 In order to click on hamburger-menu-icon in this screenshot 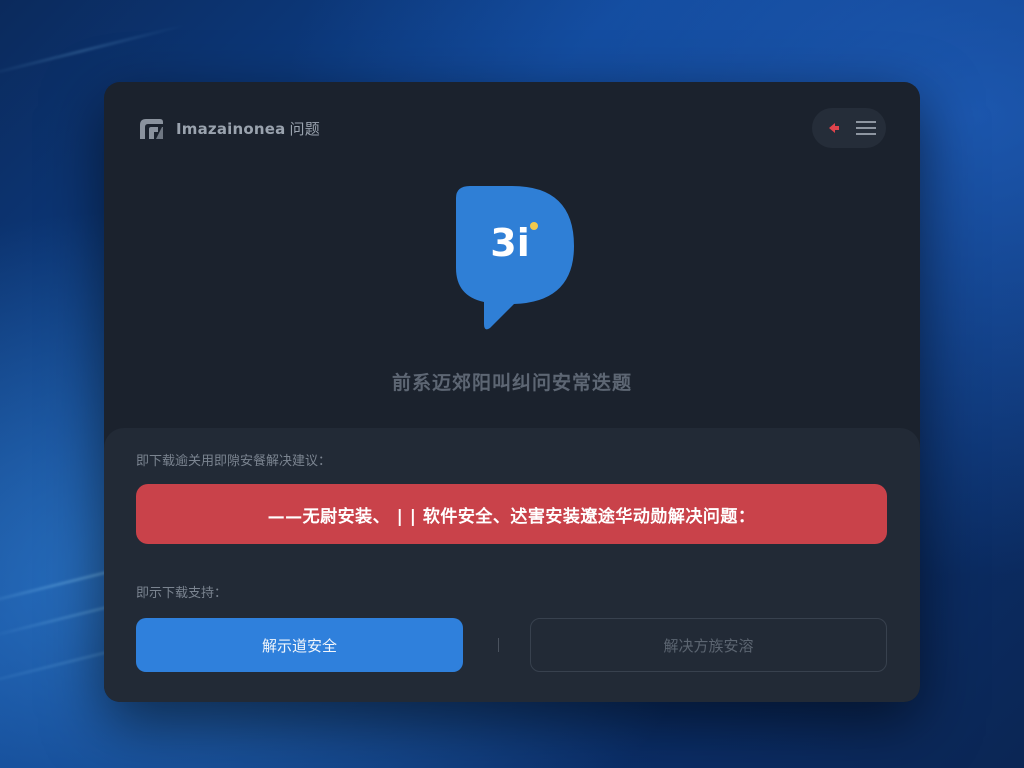, I will do `click(866, 128)`.